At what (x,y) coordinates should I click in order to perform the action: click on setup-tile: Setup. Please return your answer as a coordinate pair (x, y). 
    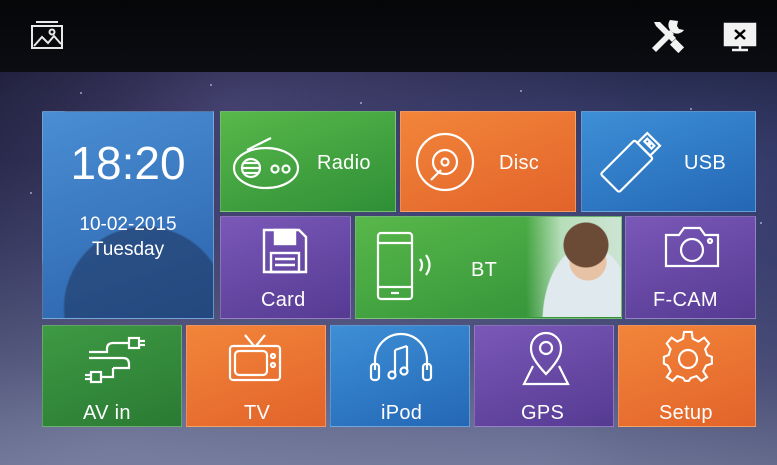
    Looking at the image, I should click on (687, 376).